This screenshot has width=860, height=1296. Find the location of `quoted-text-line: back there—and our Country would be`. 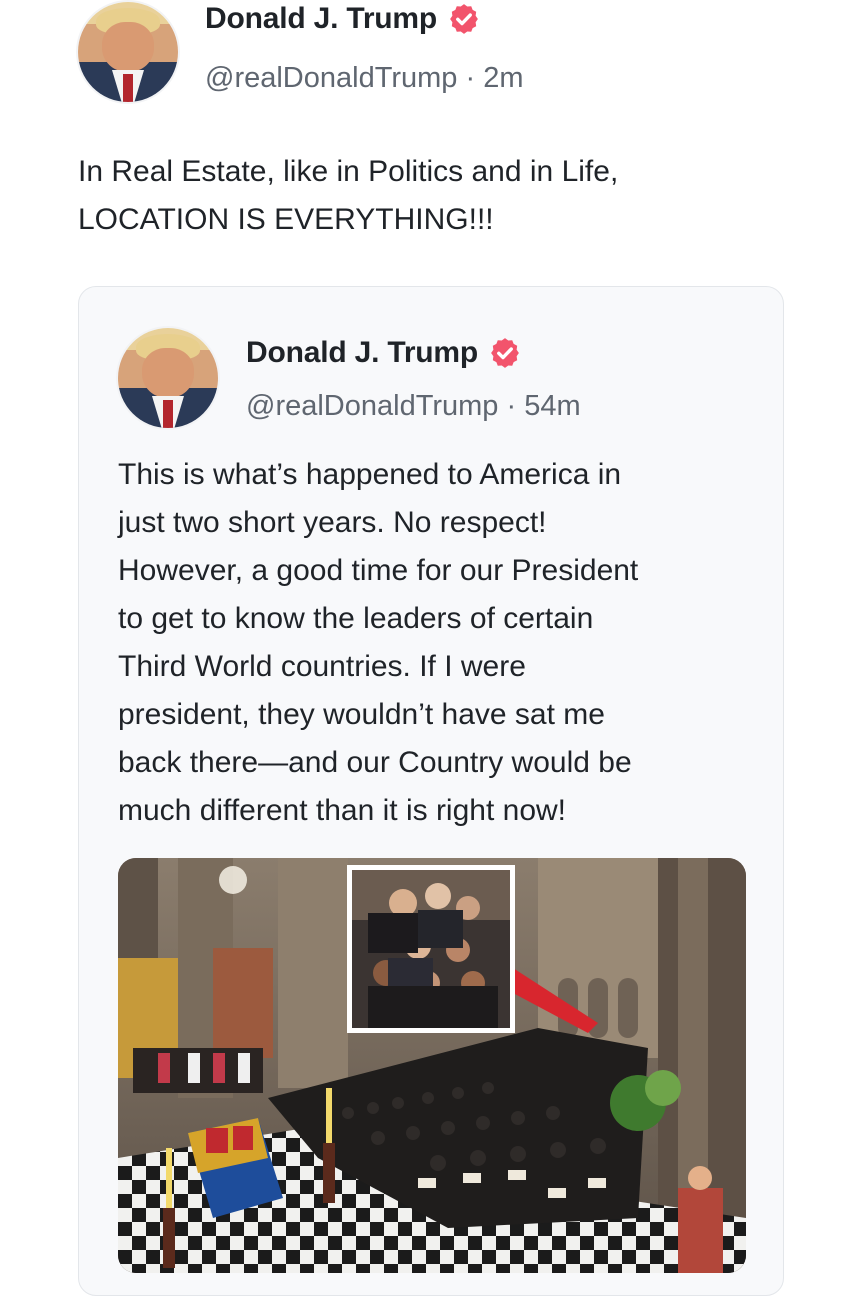

quoted-text-line: back there—and our Country would be is located at coordinates (375, 762).